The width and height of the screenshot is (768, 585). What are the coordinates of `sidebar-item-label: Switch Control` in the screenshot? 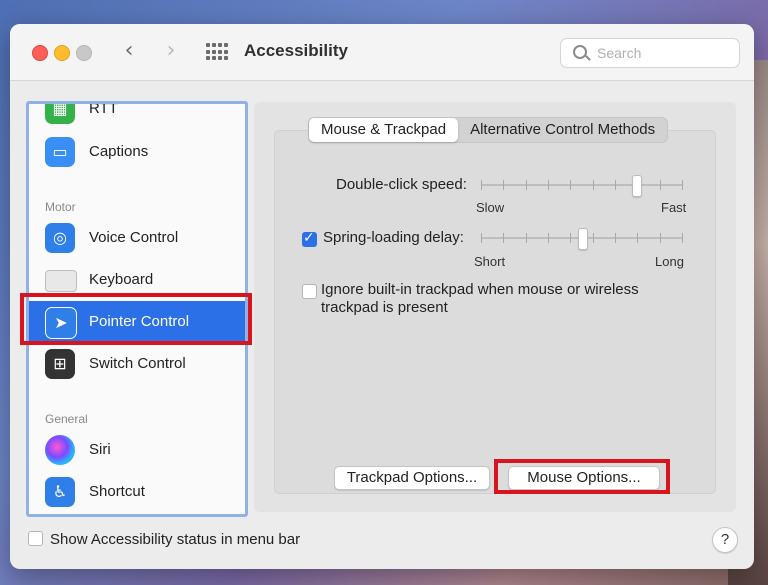 It's located at (137, 363).